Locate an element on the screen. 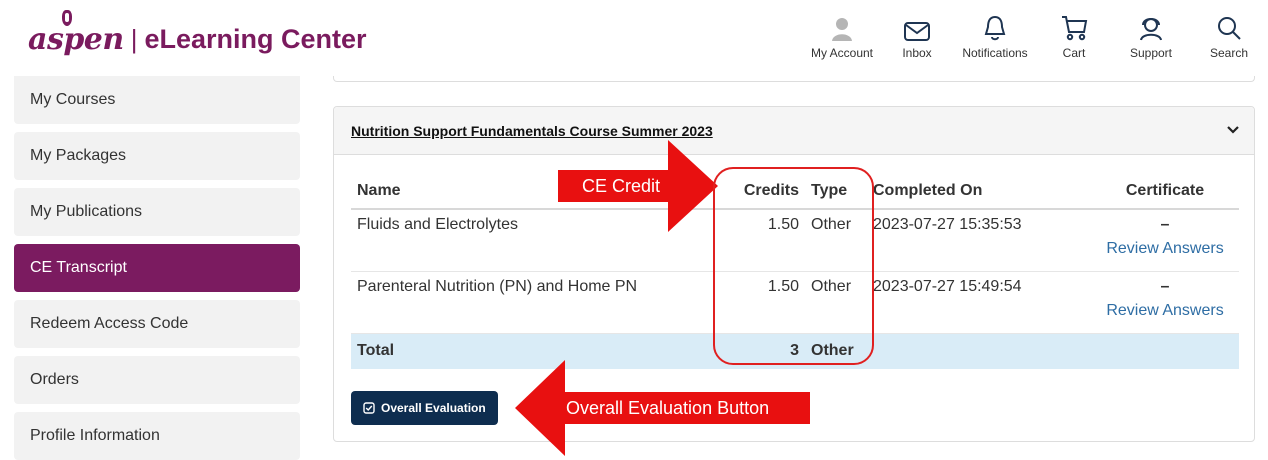 Image resolution: width=1268 pixels, height=460 pixels. nav-cart: Cart is located at coordinates (1074, 35).